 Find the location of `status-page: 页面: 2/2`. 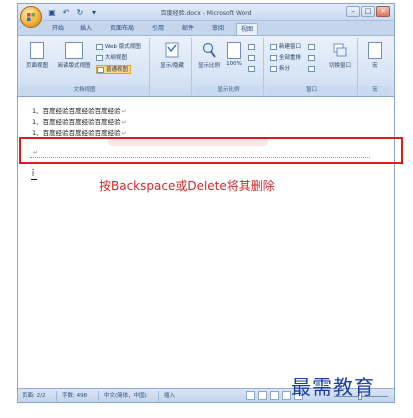

status-page: 页面: 2/2 is located at coordinates (33, 396).